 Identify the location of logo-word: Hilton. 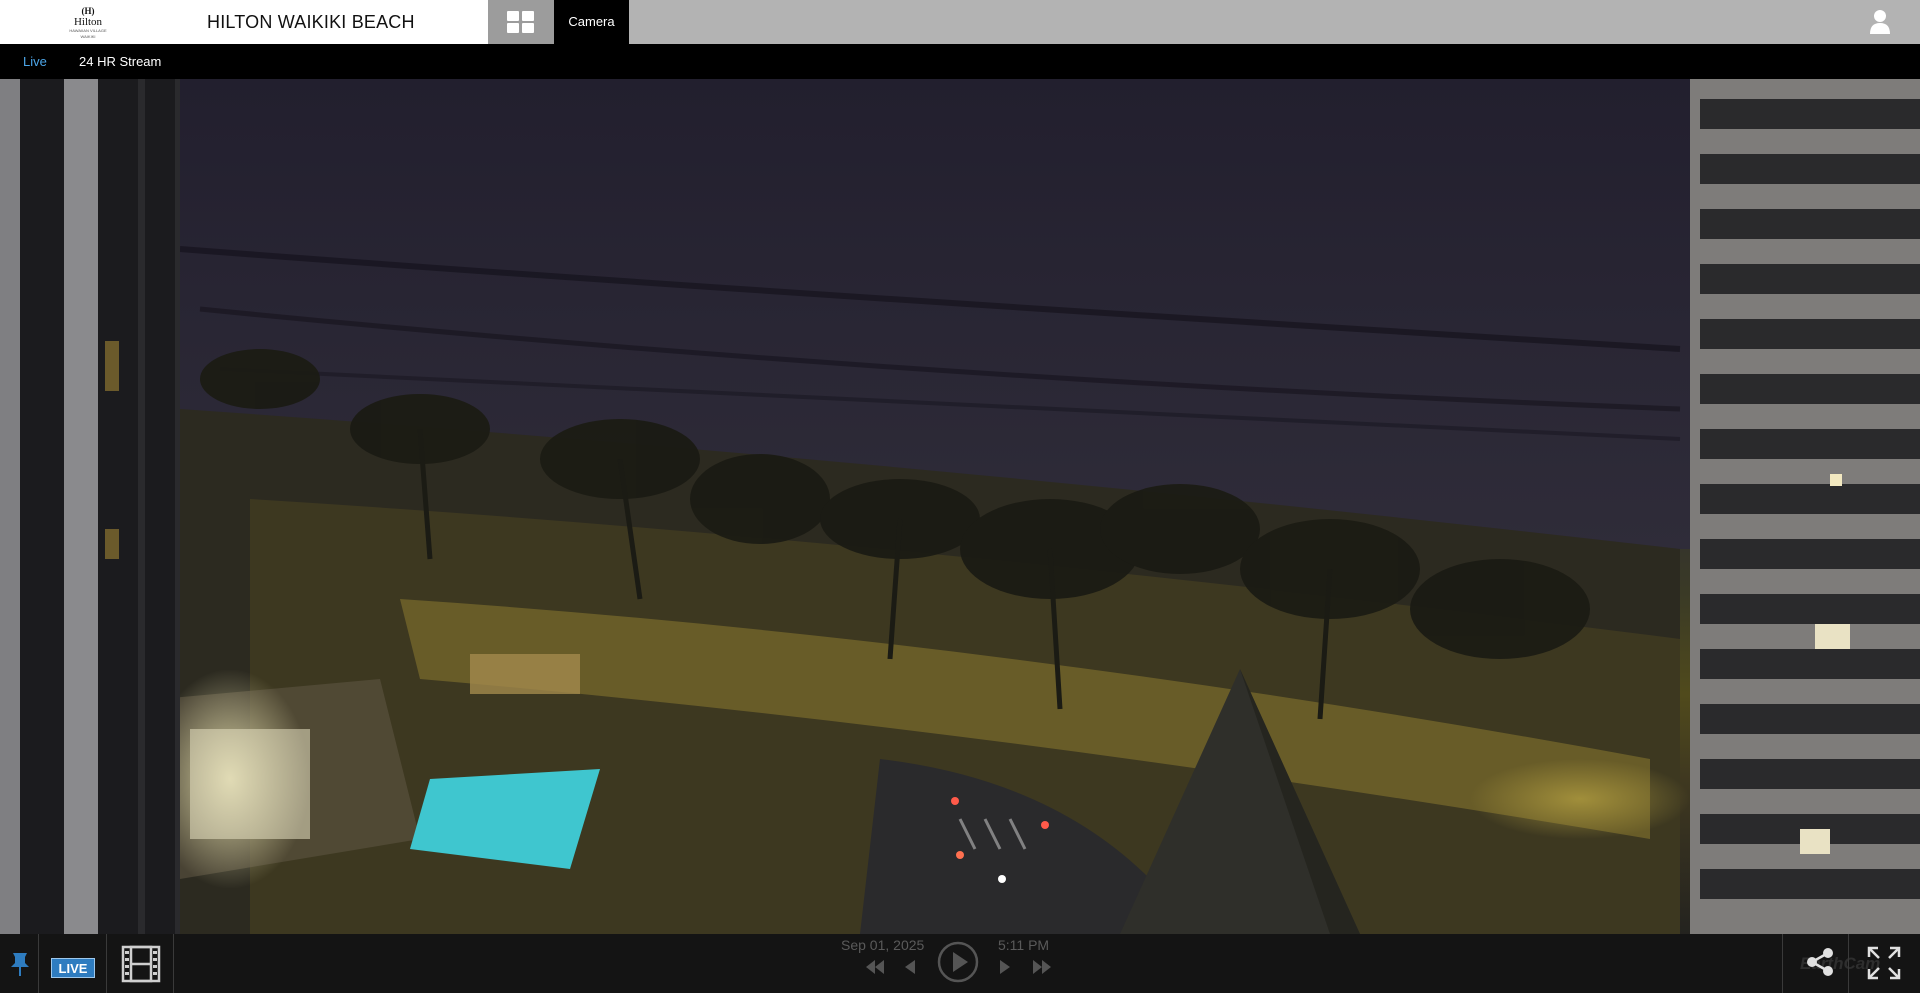
(88, 22).